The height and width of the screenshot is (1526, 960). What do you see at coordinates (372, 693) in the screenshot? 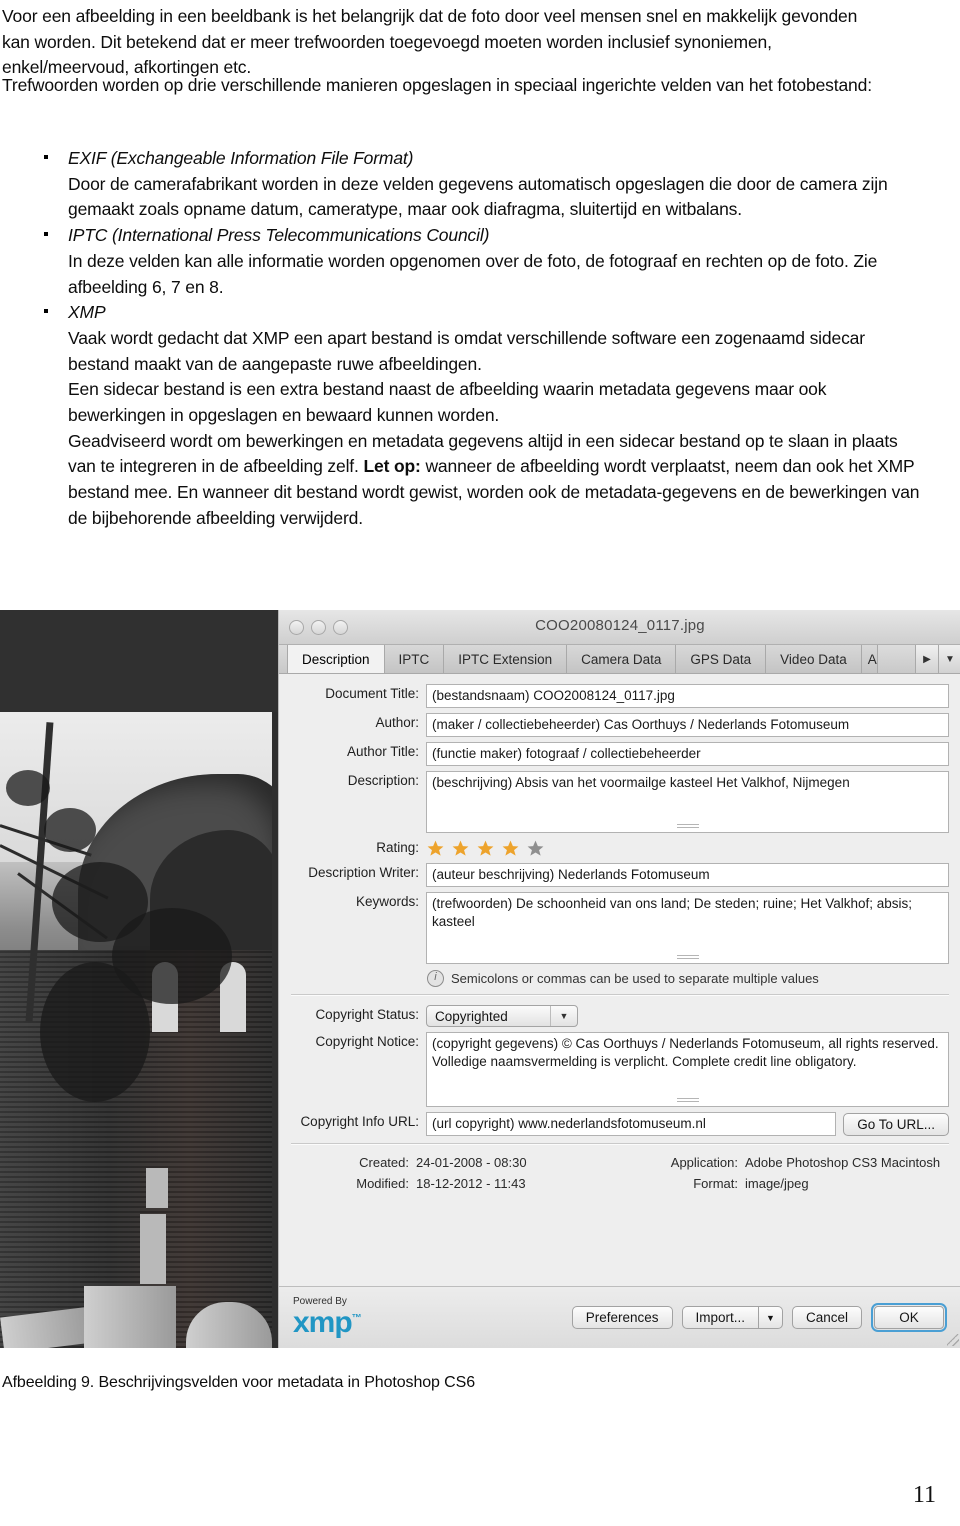
I see `document-title-label: Document Title:` at bounding box center [372, 693].